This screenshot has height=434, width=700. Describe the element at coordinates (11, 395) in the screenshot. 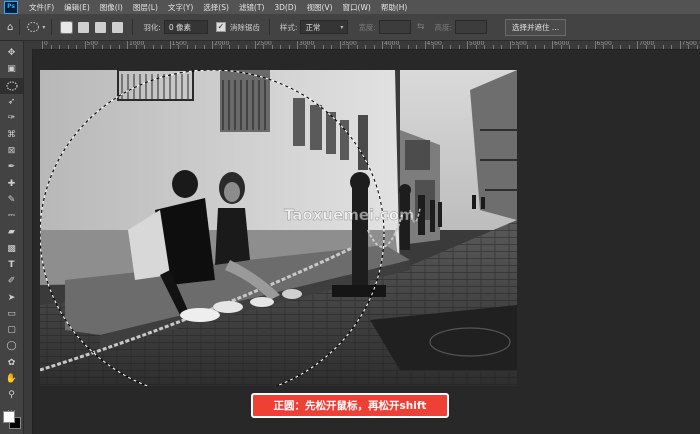

I see `zoom-tool-icon: ⚲` at that location.